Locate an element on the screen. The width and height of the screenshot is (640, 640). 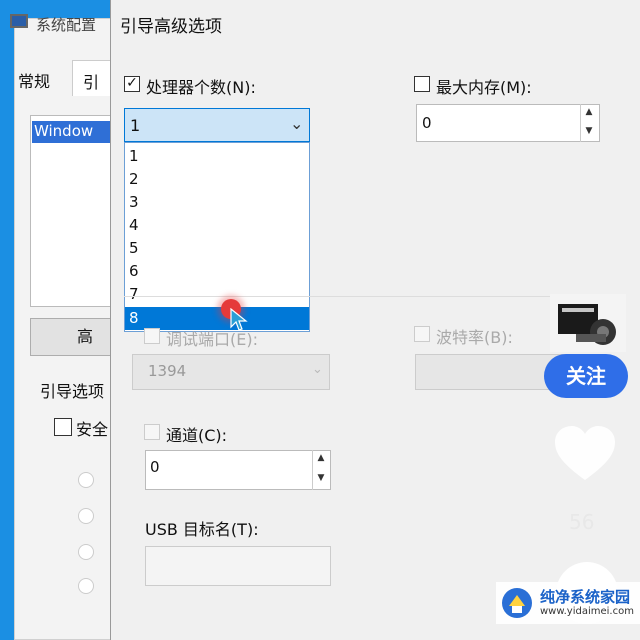
boot-entry-item: Window is located at coordinates (72, 132).